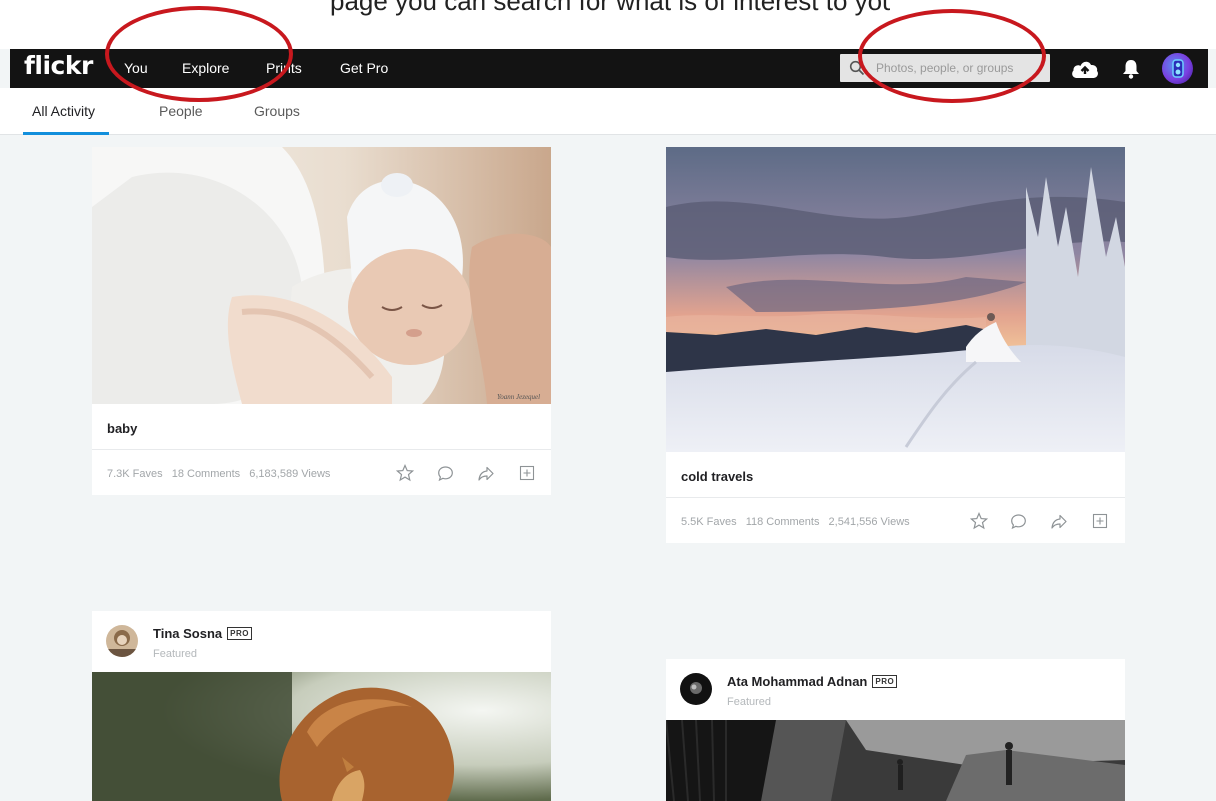 This screenshot has height=801, width=1216. I want to click on user-avatar, so click(1177, 68).